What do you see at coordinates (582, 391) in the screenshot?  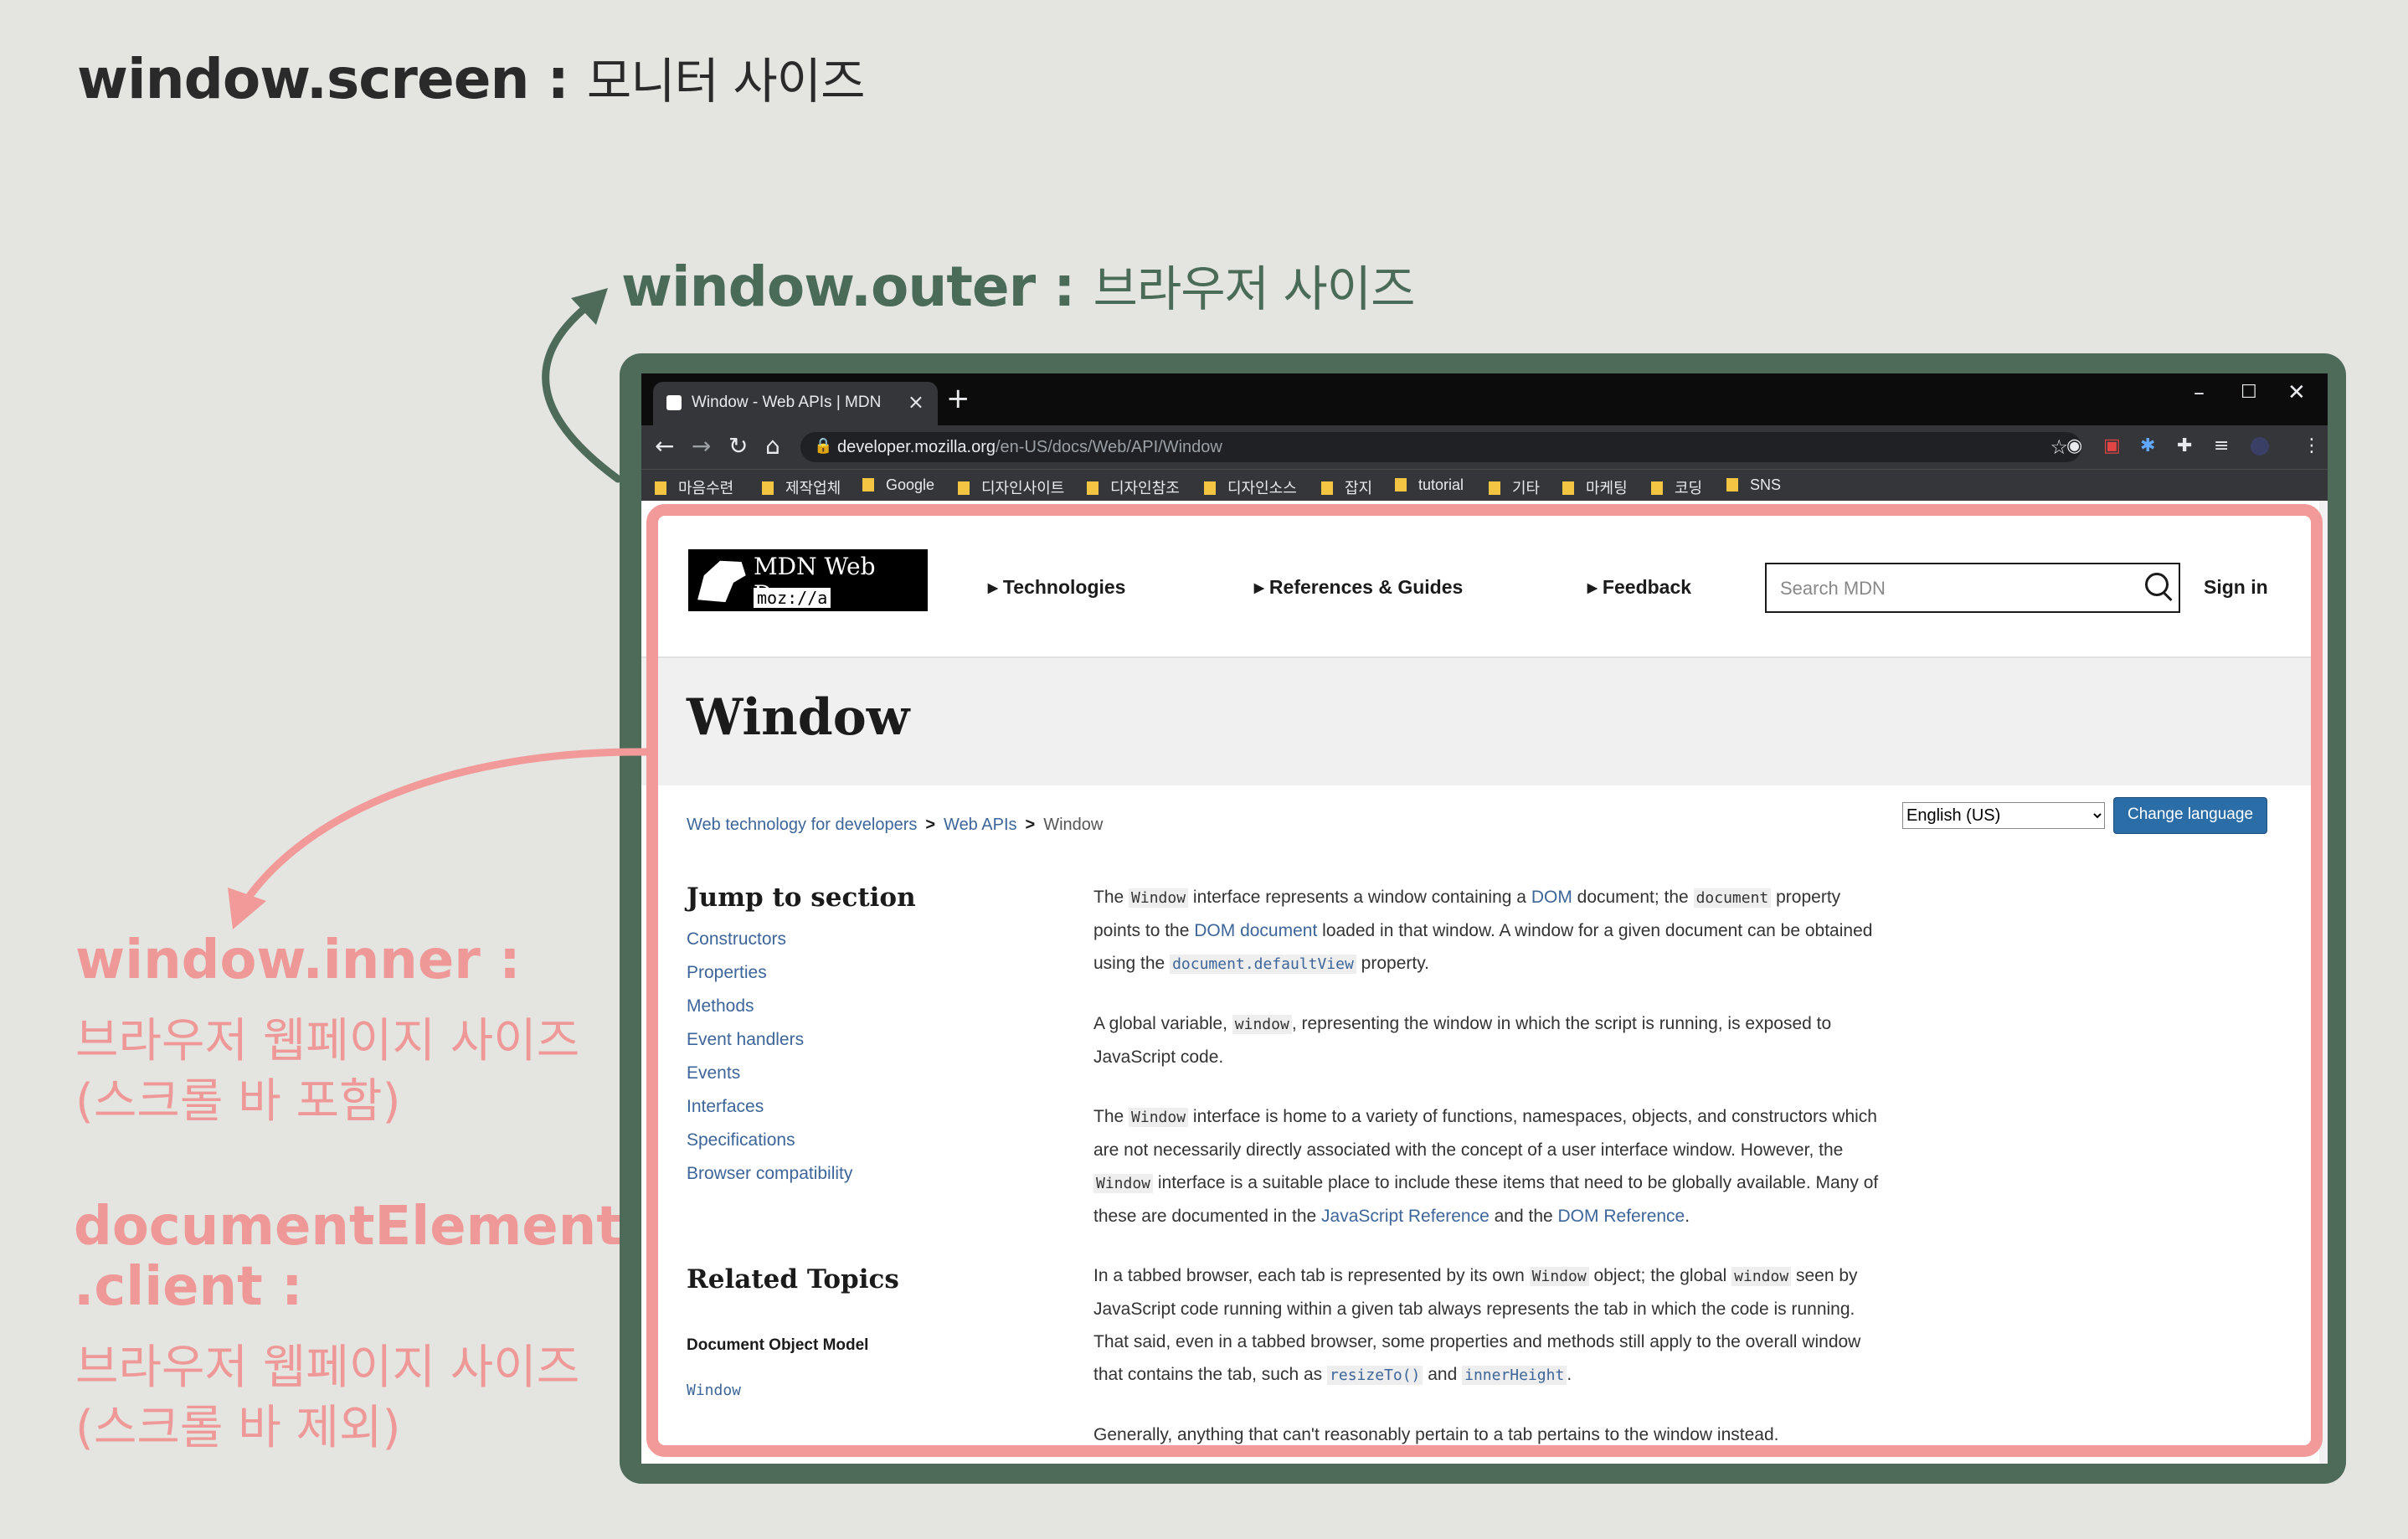 I see `outer-arrow` at bounding box center [582, 391].